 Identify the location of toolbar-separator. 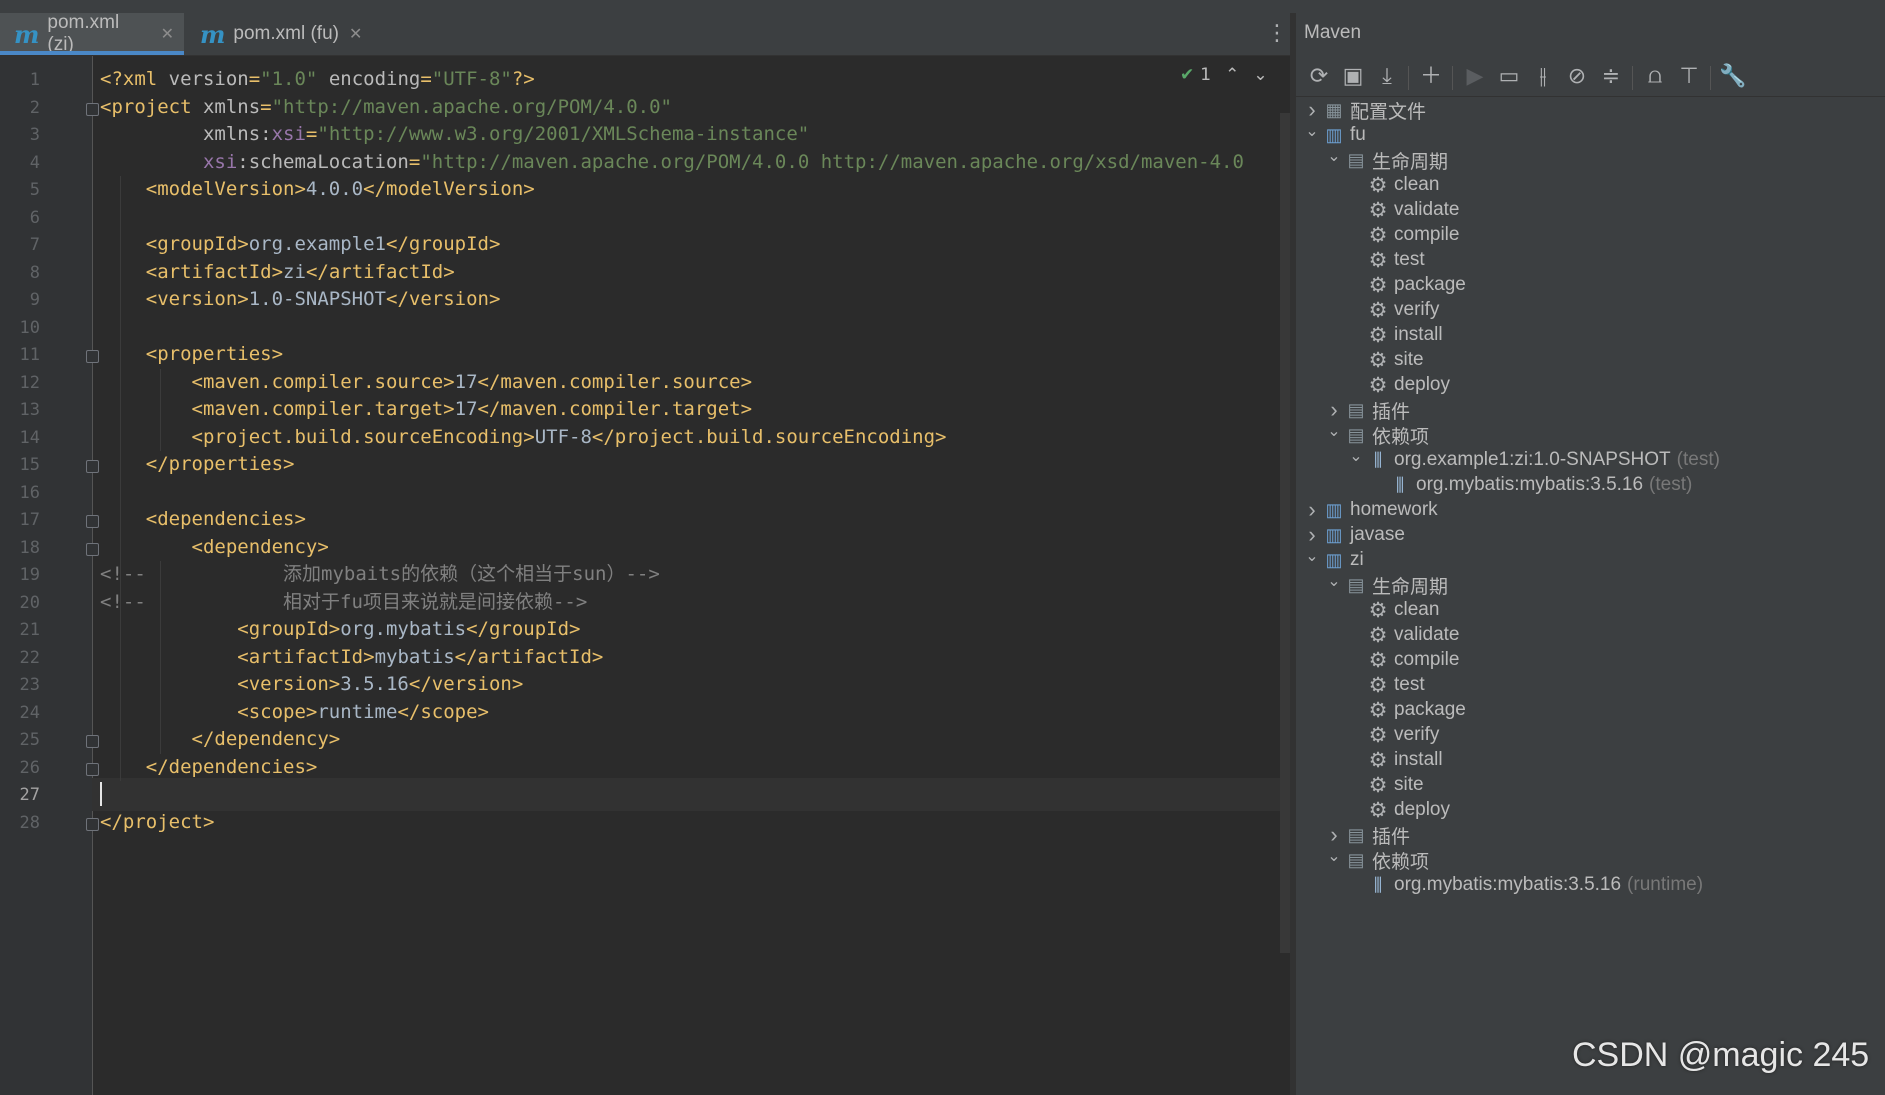
(1408, 78).